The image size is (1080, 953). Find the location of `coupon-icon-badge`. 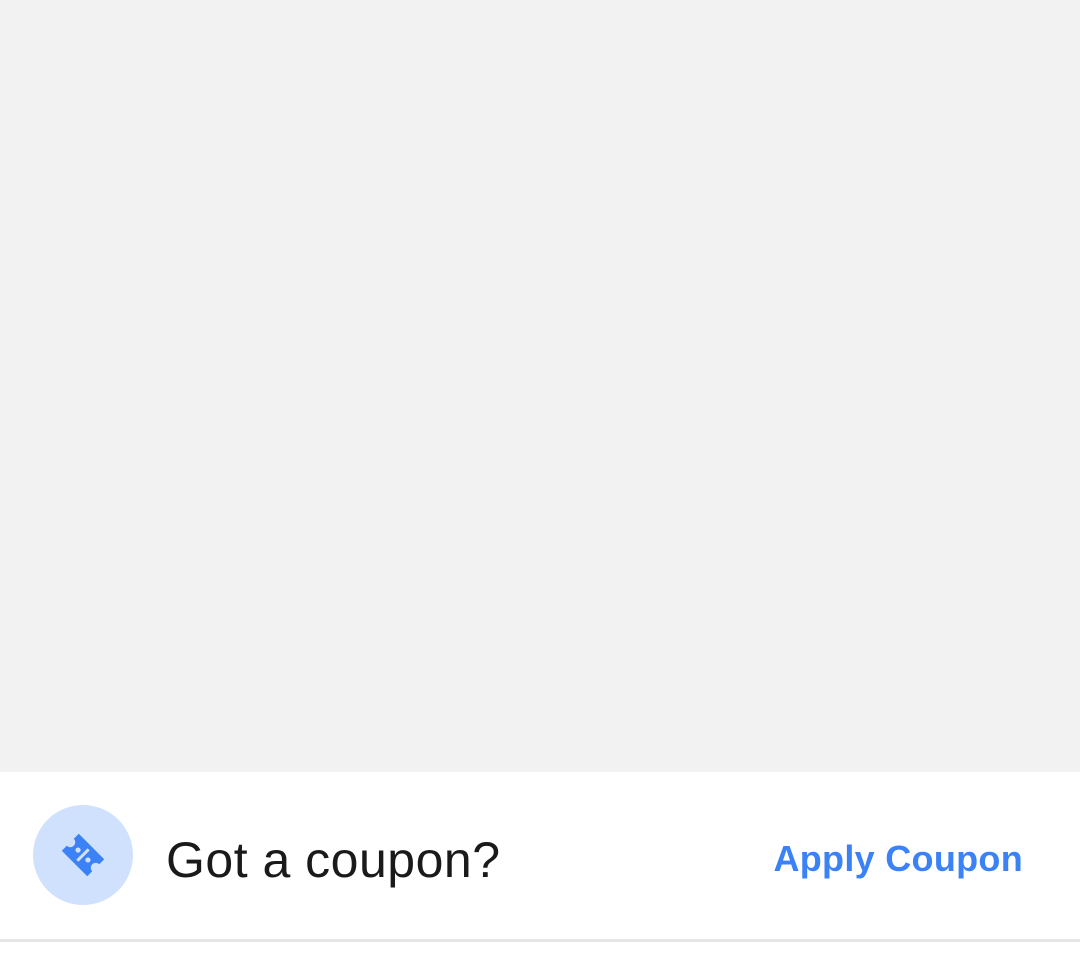

coupon-icon-badge is located at coordinates (83, 855).